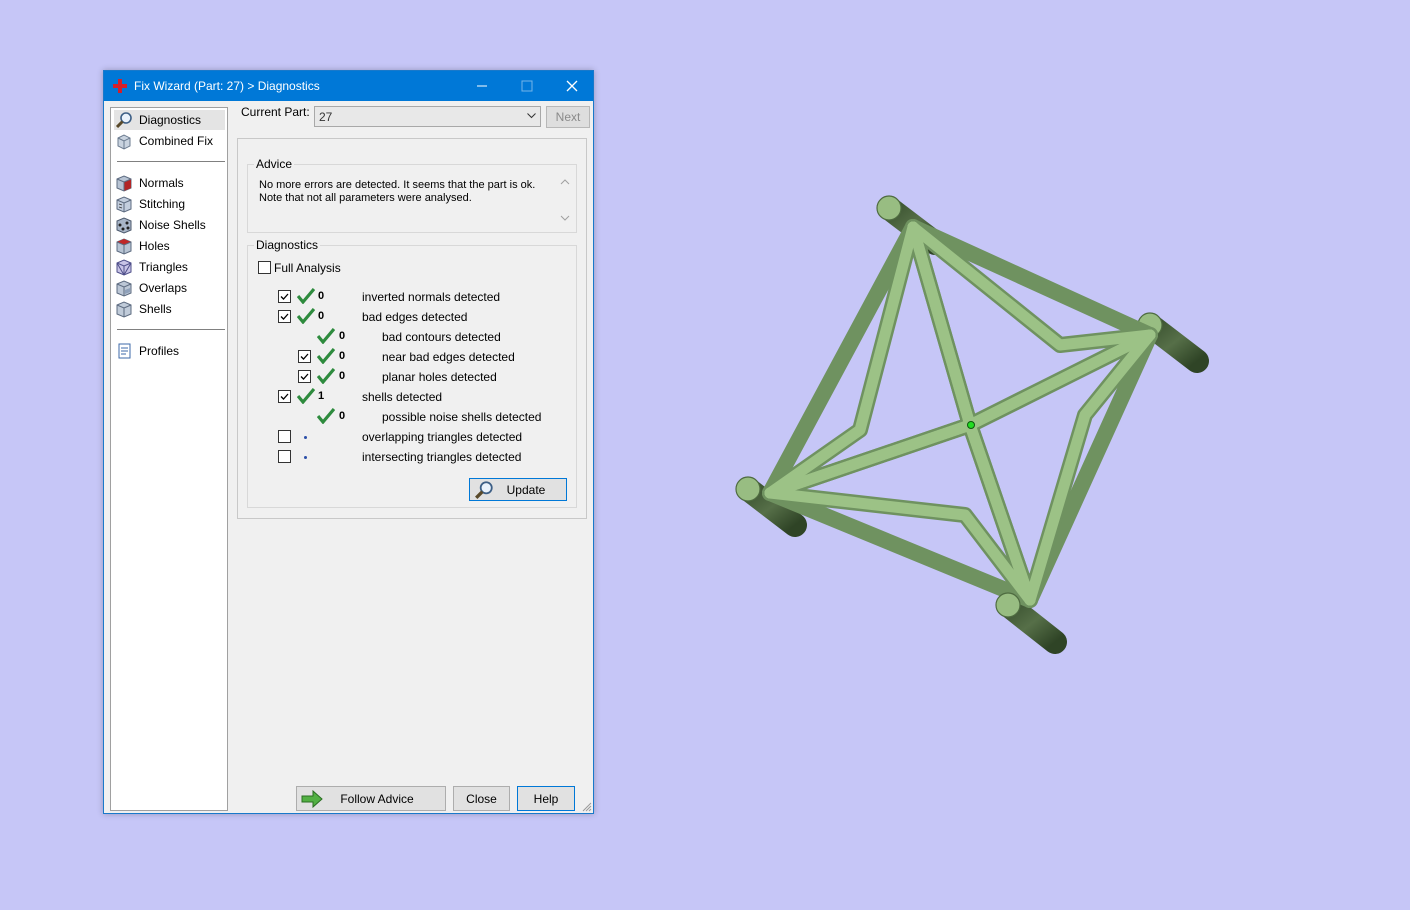  I want to click on pivot-point-icon, so click(971, 425).